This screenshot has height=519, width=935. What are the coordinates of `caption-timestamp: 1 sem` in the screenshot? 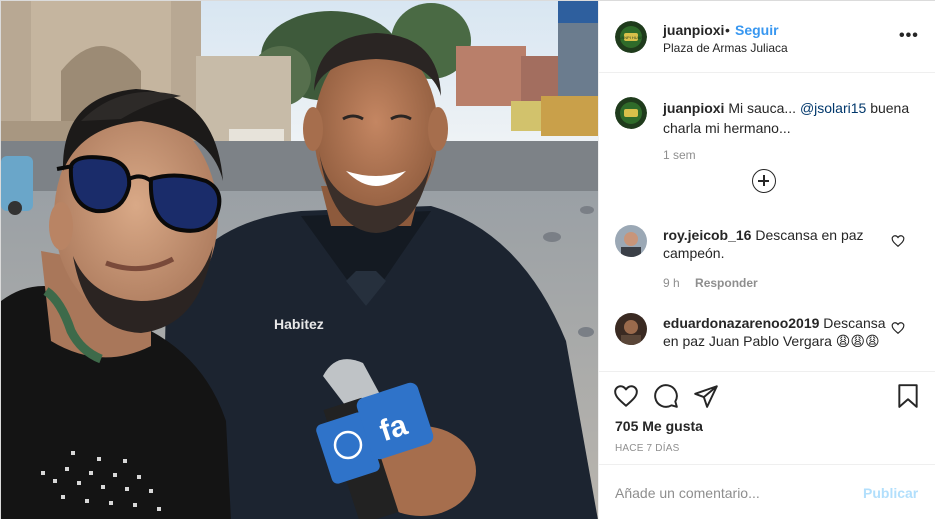 It's located at (679, 155).